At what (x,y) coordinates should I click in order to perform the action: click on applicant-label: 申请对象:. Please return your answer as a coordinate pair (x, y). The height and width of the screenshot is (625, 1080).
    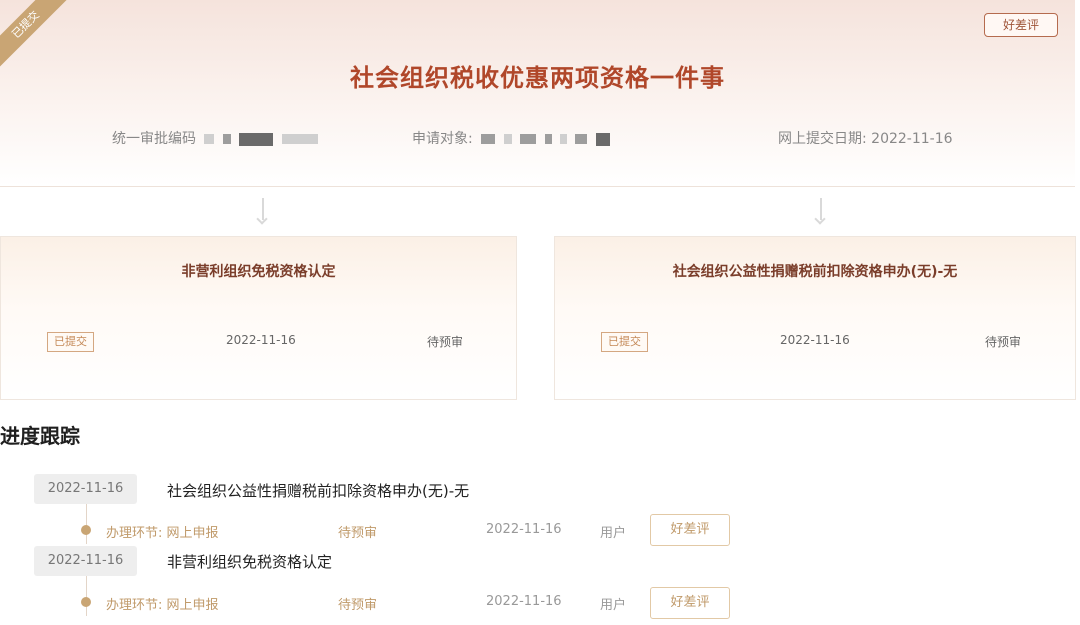
    Looking at the image, I should click on (442, 139).